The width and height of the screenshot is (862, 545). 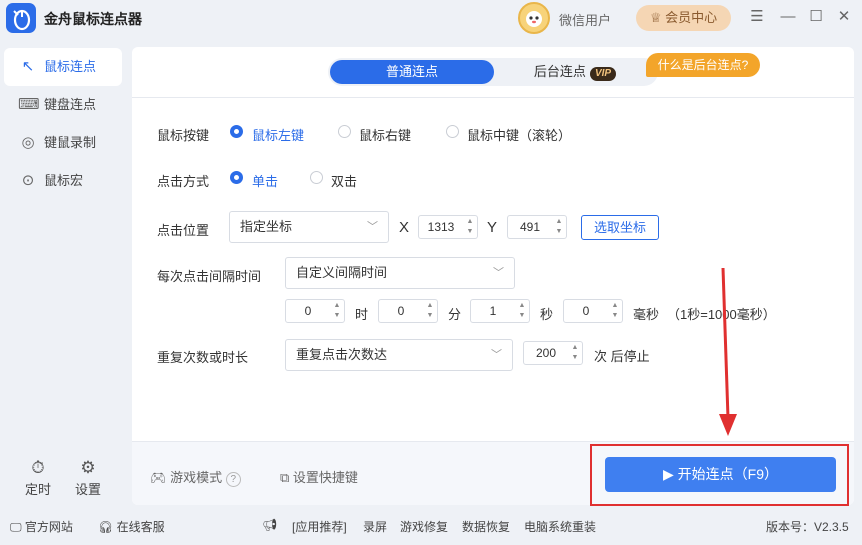 What do you see at coordinates (424, 526) in the screenshot?
I see `link-game-repair: 游戏修复` at bounding box center [424, 526].